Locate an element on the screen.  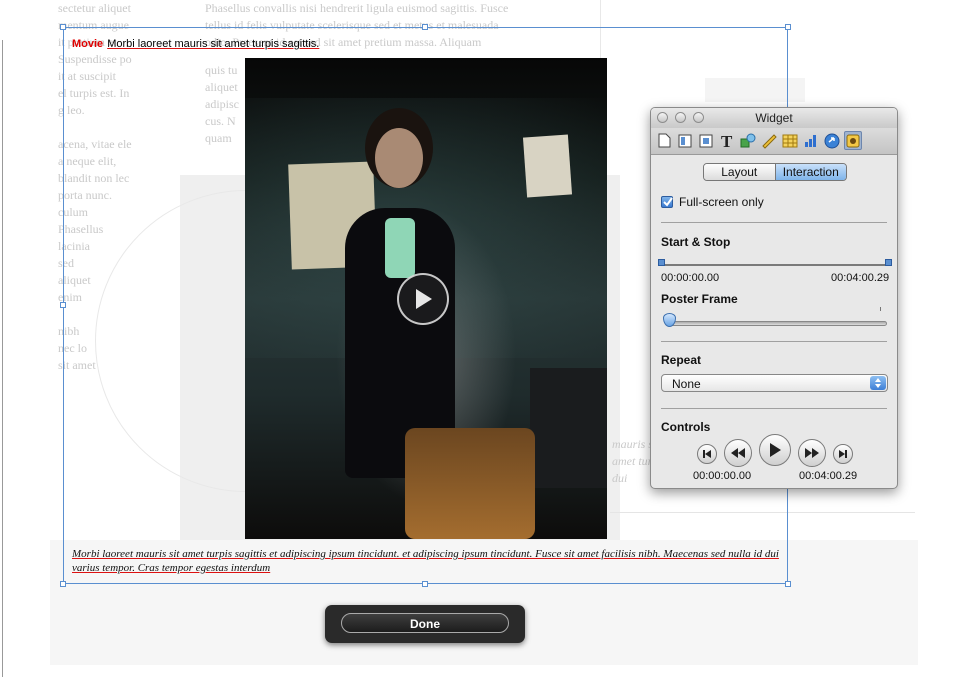
link-icon is located at coordinates (832, 140).